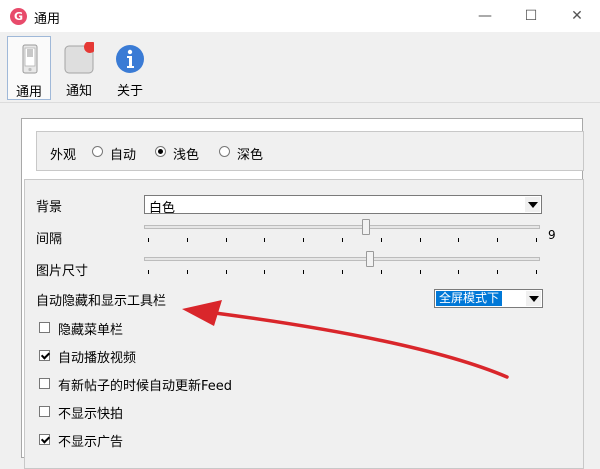  What do you see at coordinates (186, 155) in the screenshot?
I see `appearance-light-label: 浅色` at bounding box center [186, 155].